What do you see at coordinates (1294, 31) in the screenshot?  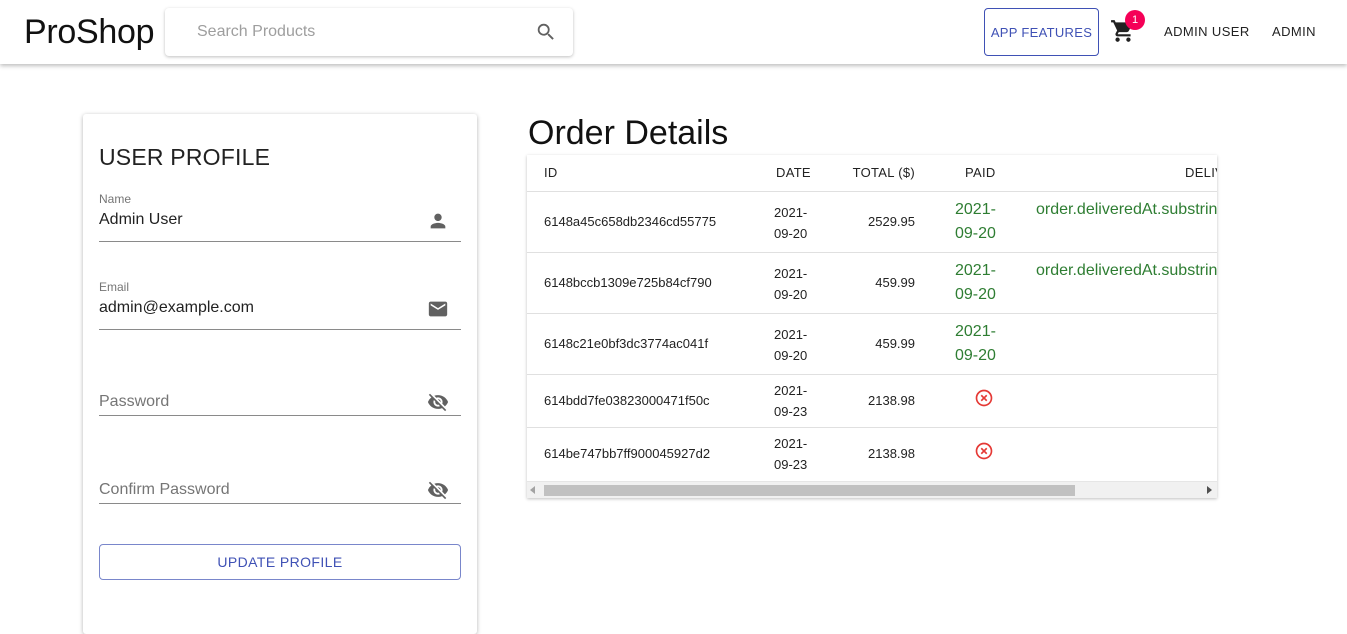 I see `admin-menu-link: ADMIN` at bounding box center [1294, 31].